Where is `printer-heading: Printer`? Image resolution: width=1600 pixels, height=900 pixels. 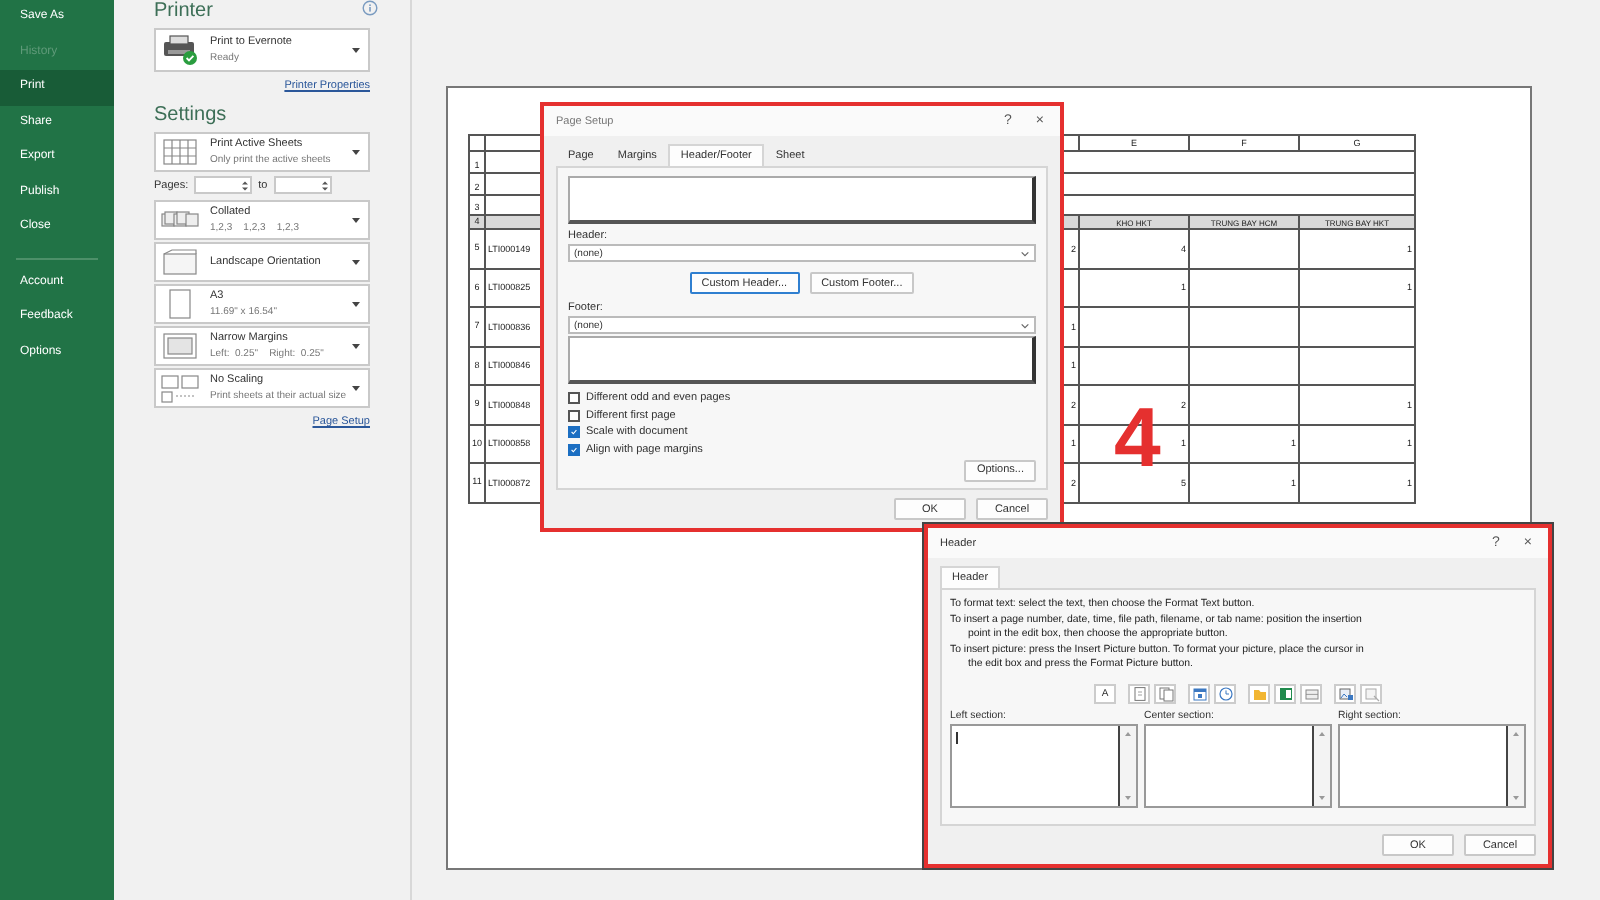 printer-heading: Printer is located at coordinates (183, 12).